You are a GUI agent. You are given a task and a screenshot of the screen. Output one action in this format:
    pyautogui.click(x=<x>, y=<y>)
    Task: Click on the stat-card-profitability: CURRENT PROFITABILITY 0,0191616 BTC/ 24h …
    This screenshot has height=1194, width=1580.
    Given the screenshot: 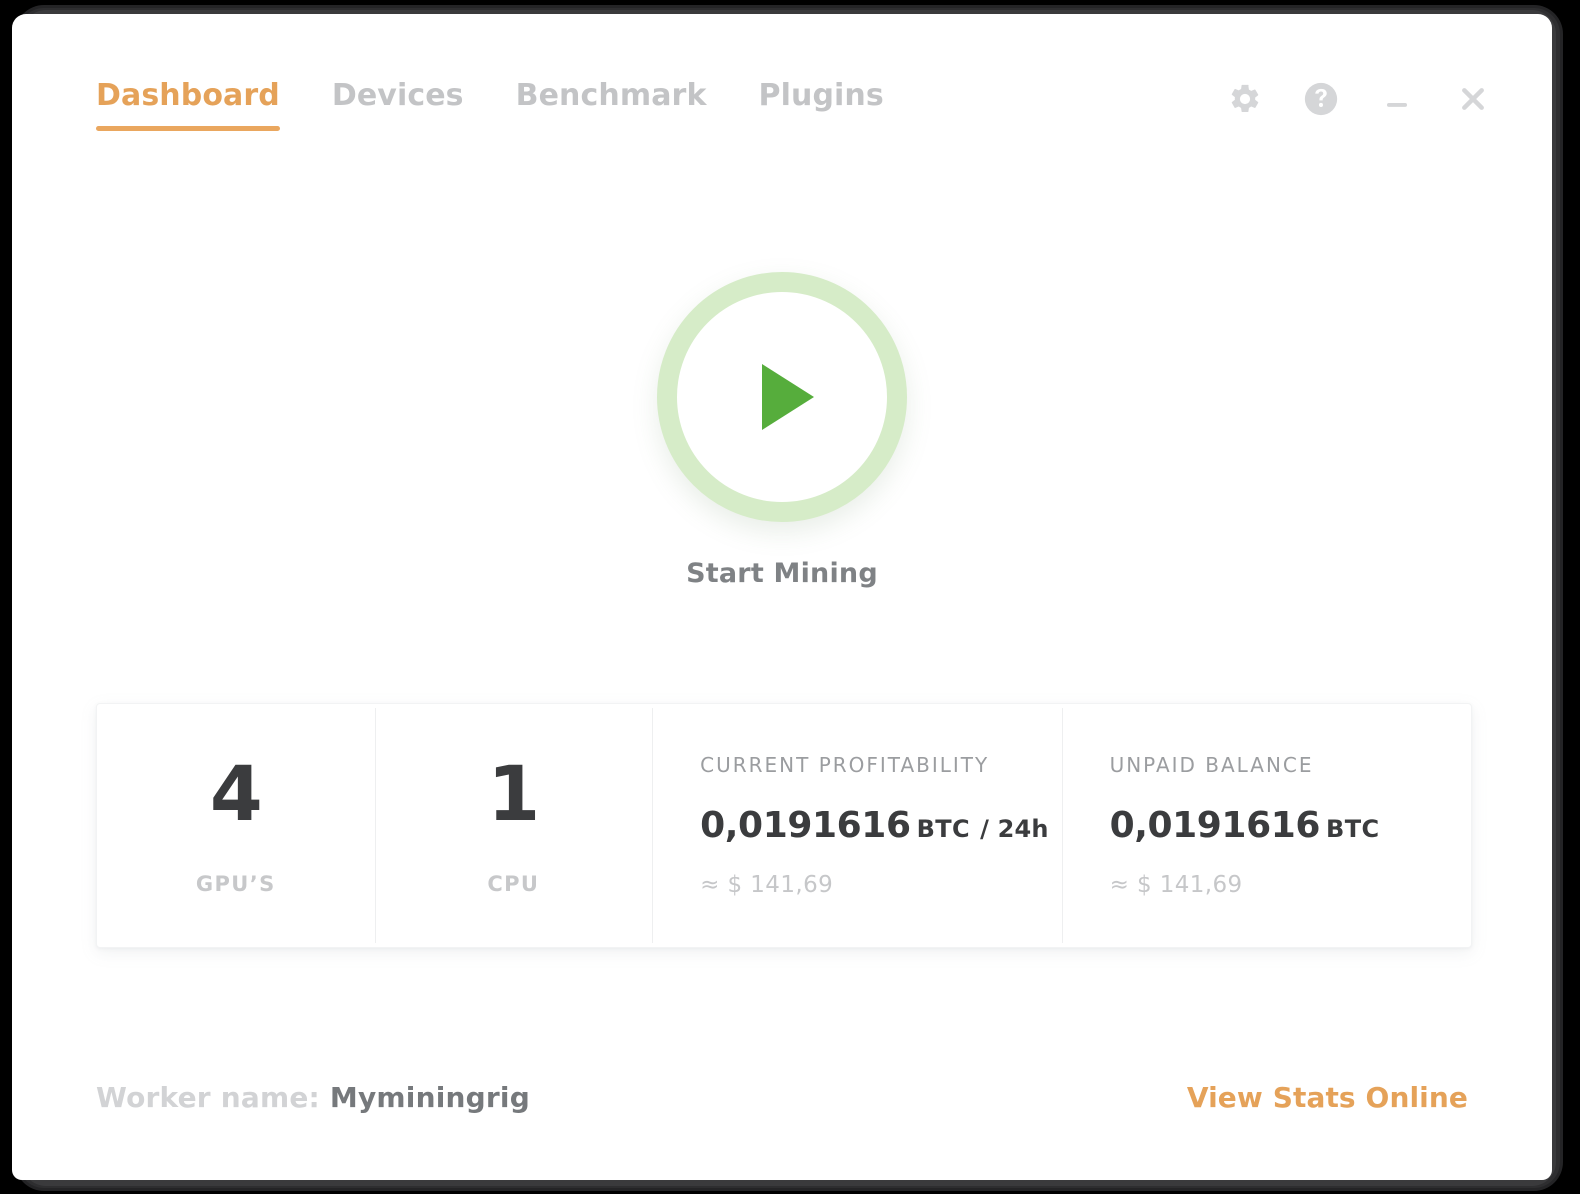 What is the action you would take?
    pyautogui.click(x=856, y=825)
    